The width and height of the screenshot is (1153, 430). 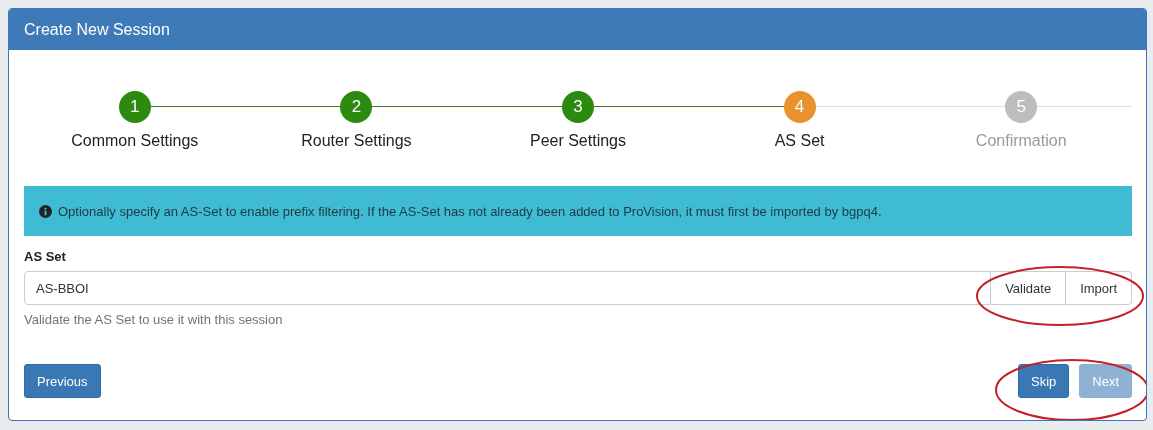 What do you see at coordinates (1029, 288) in the screenshot?
I see `addon-button: Validate` at bounding box center [1029, 288].